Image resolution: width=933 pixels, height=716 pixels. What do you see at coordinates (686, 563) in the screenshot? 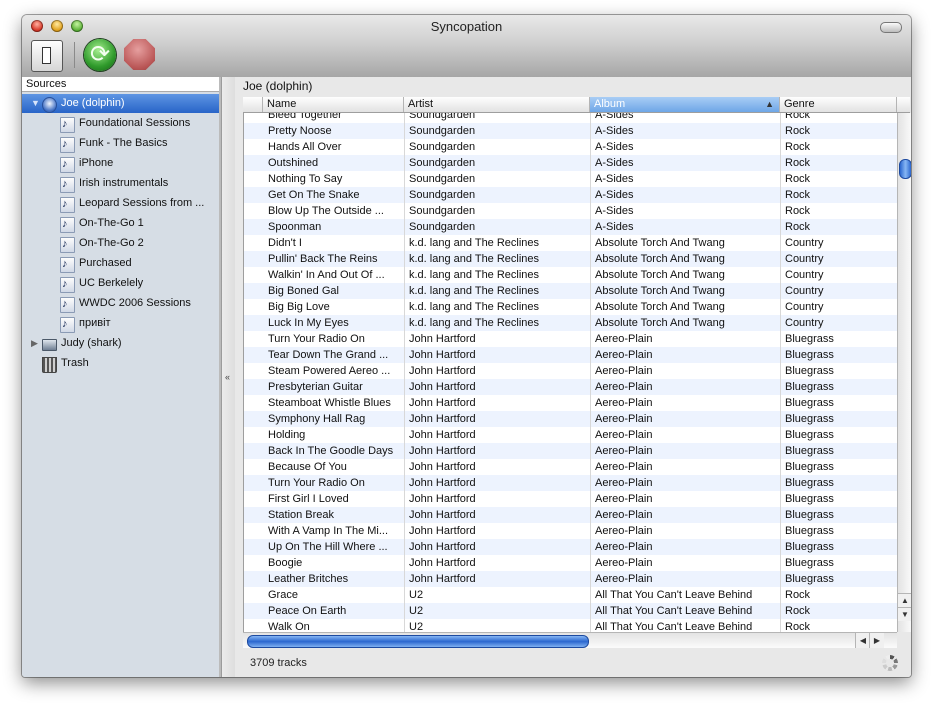
I see `album-cell: Aereo-Plain` at bounding box center [686, 563].